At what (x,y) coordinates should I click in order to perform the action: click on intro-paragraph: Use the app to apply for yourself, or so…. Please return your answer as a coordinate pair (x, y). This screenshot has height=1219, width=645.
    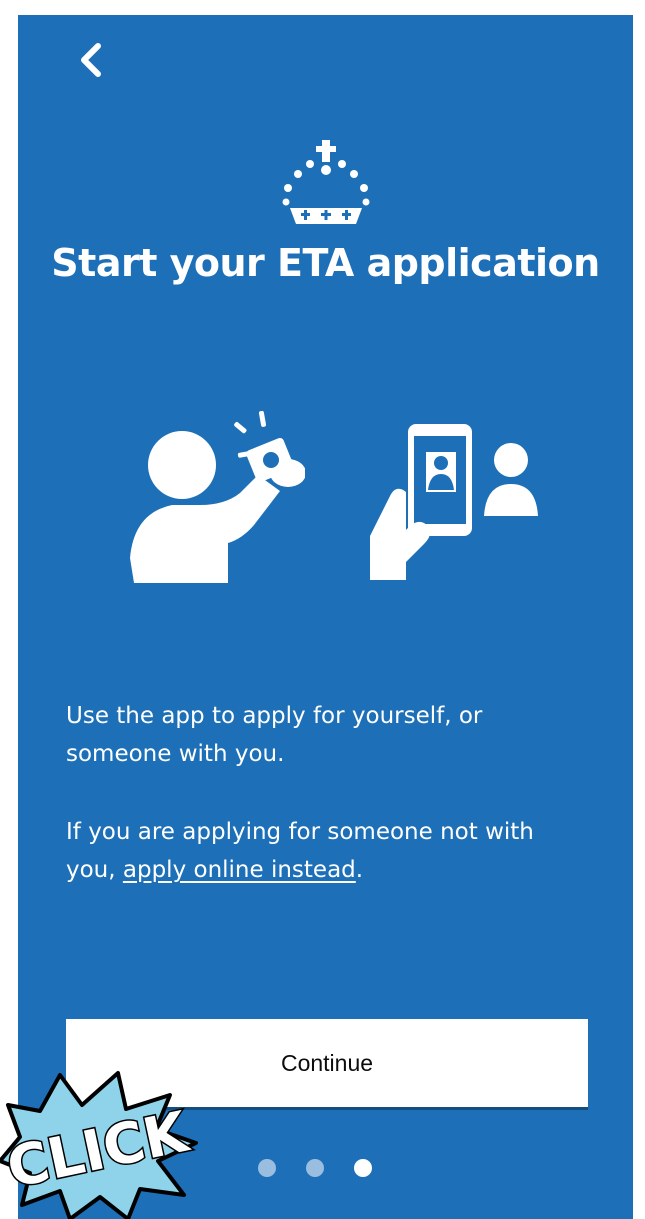
    Looking at the image, I should click on (274, 735).